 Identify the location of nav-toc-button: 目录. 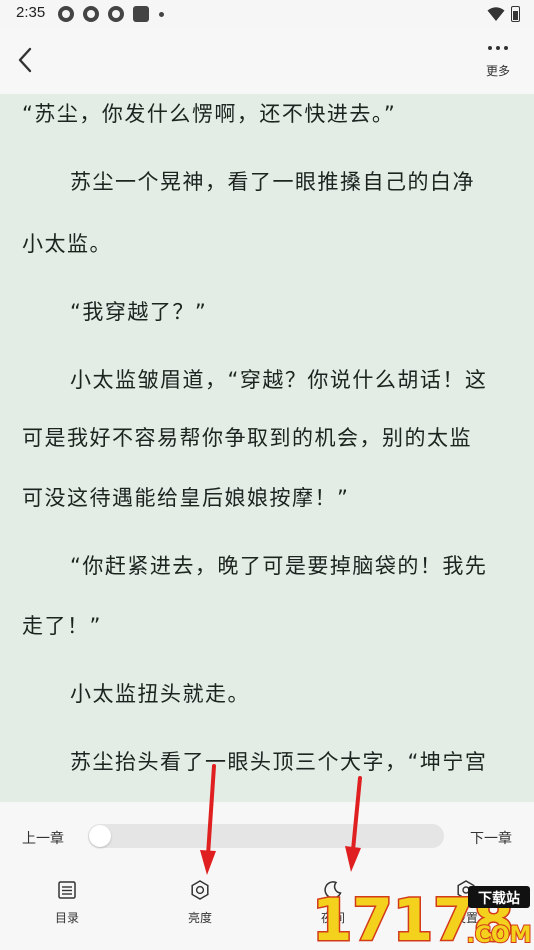
(67, 903).